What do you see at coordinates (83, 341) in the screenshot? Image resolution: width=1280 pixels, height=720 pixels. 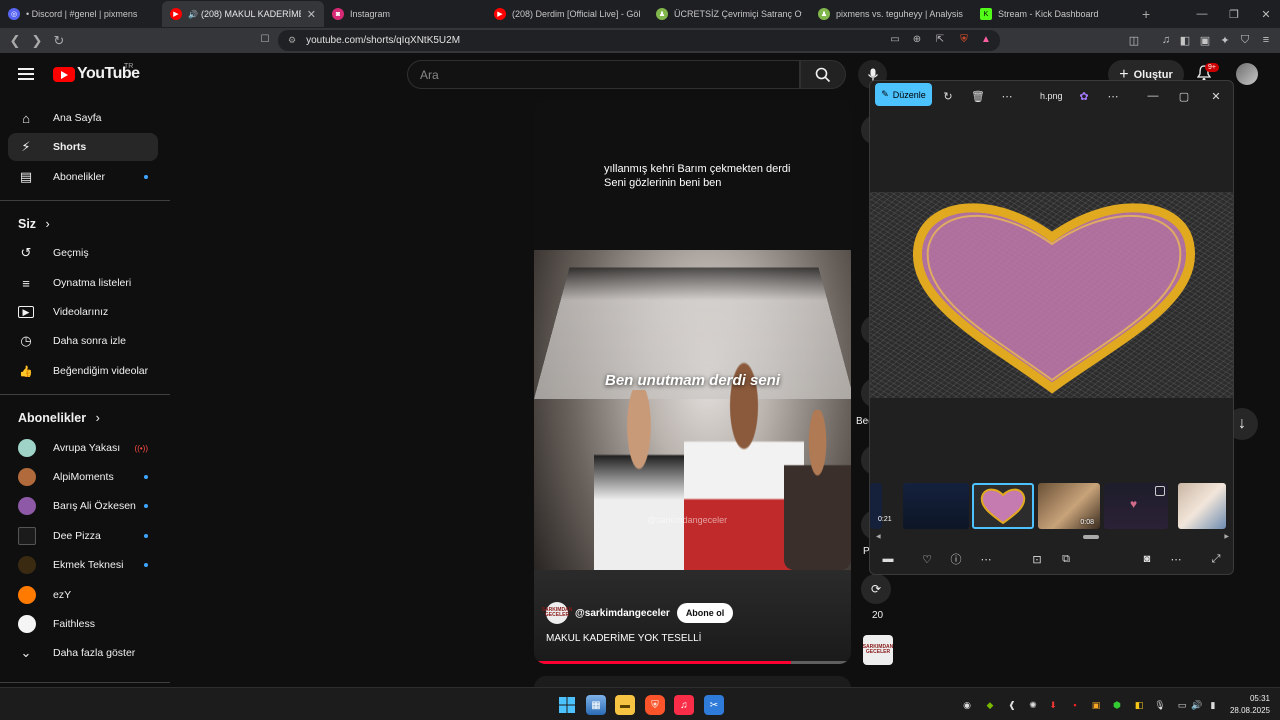 I see `sidebar-item-watch-later: ◷ Daha sonra izle` at bounding box center [83, 341].